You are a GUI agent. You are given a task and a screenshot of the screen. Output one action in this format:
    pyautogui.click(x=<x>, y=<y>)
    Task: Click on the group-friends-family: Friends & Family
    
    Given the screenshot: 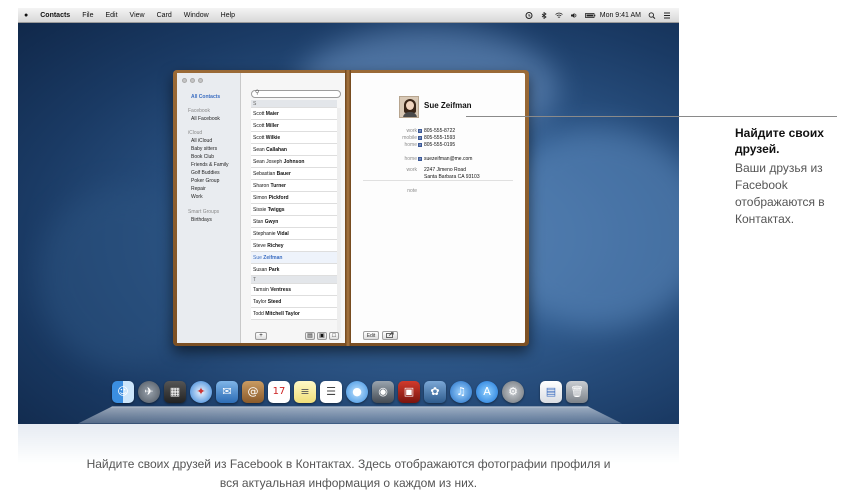 What is the action you would take?
    pyautogui.click(x=210, y=165)
    